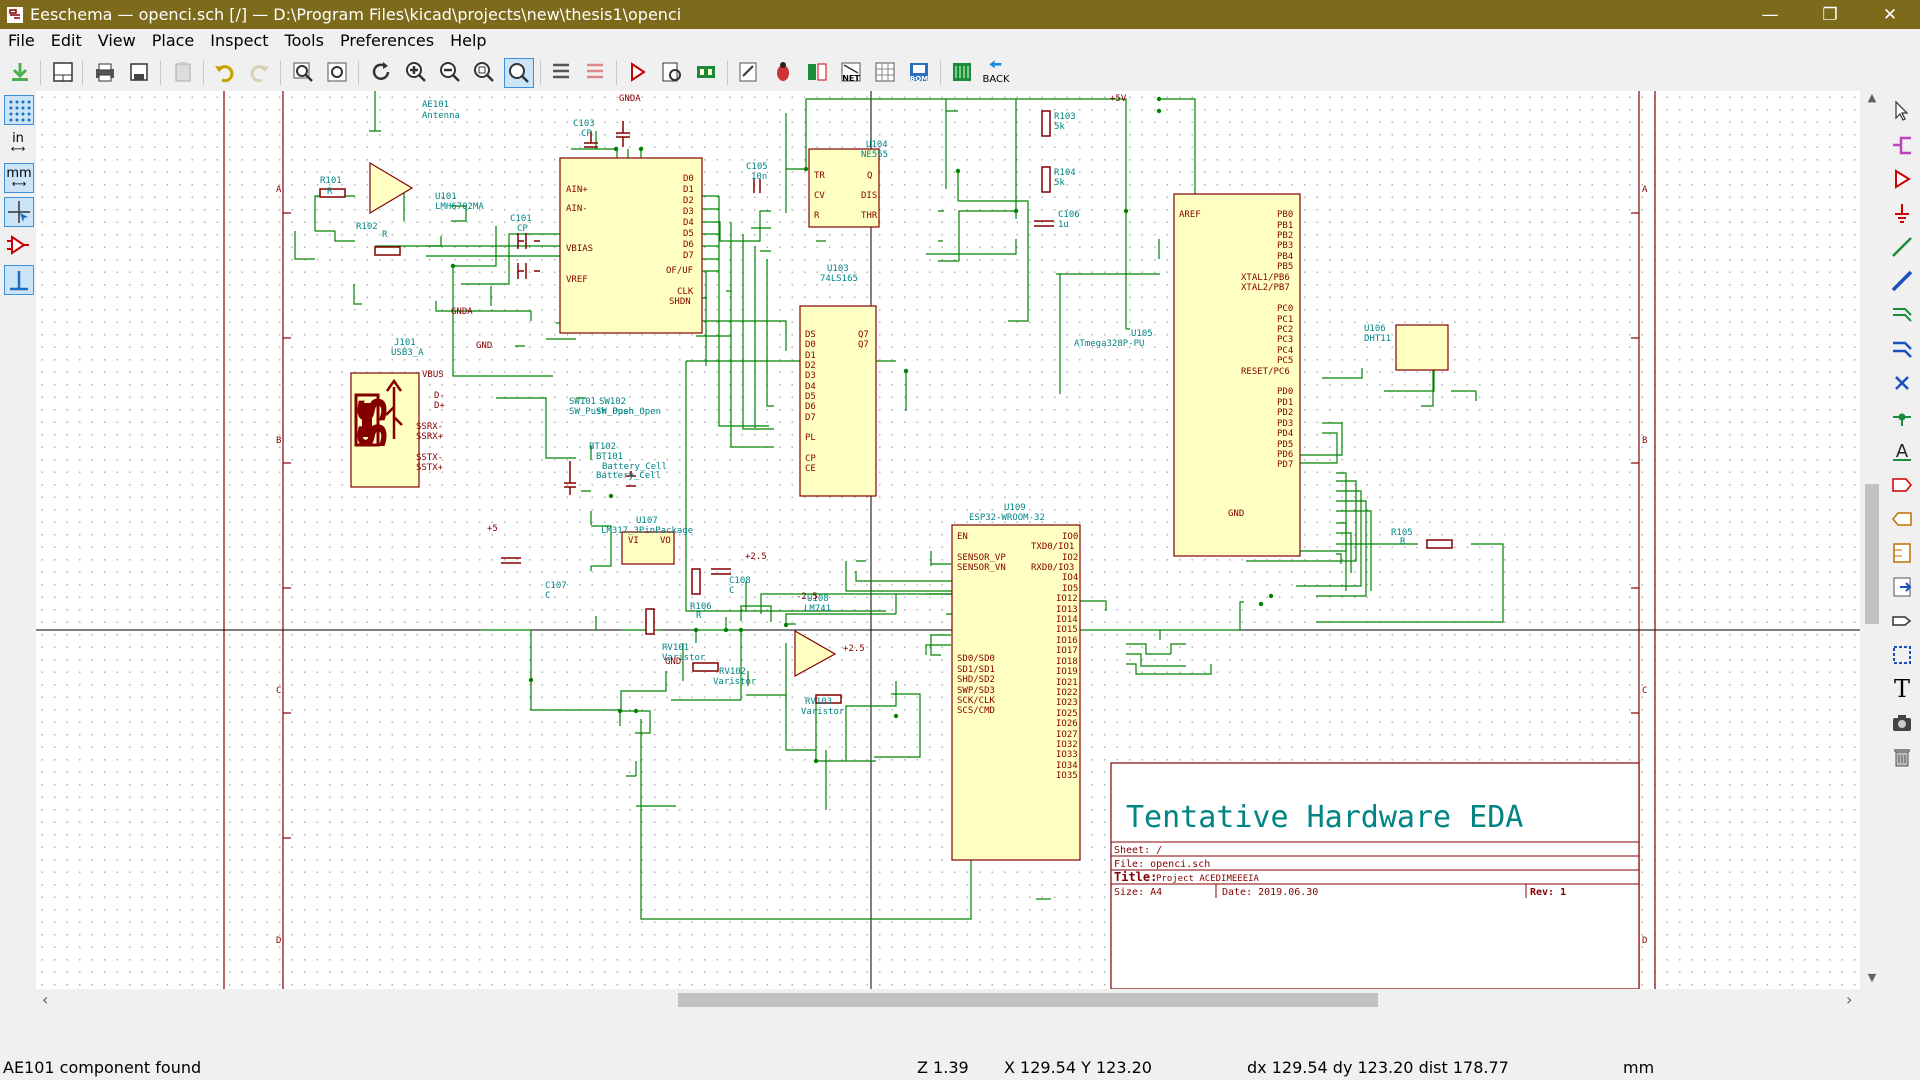 The image size is (1920, 1080). Describe the element at coordinates (962, 72) in the screenshot. I see `pcbnew-button` at that location.